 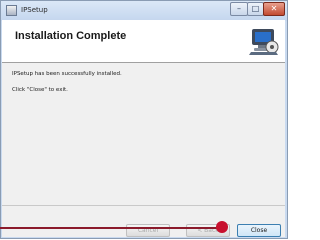 What do you see at coordinates (110, 228) in the screenshot?
I see `pointer-line` at bounding box center [110, 228].